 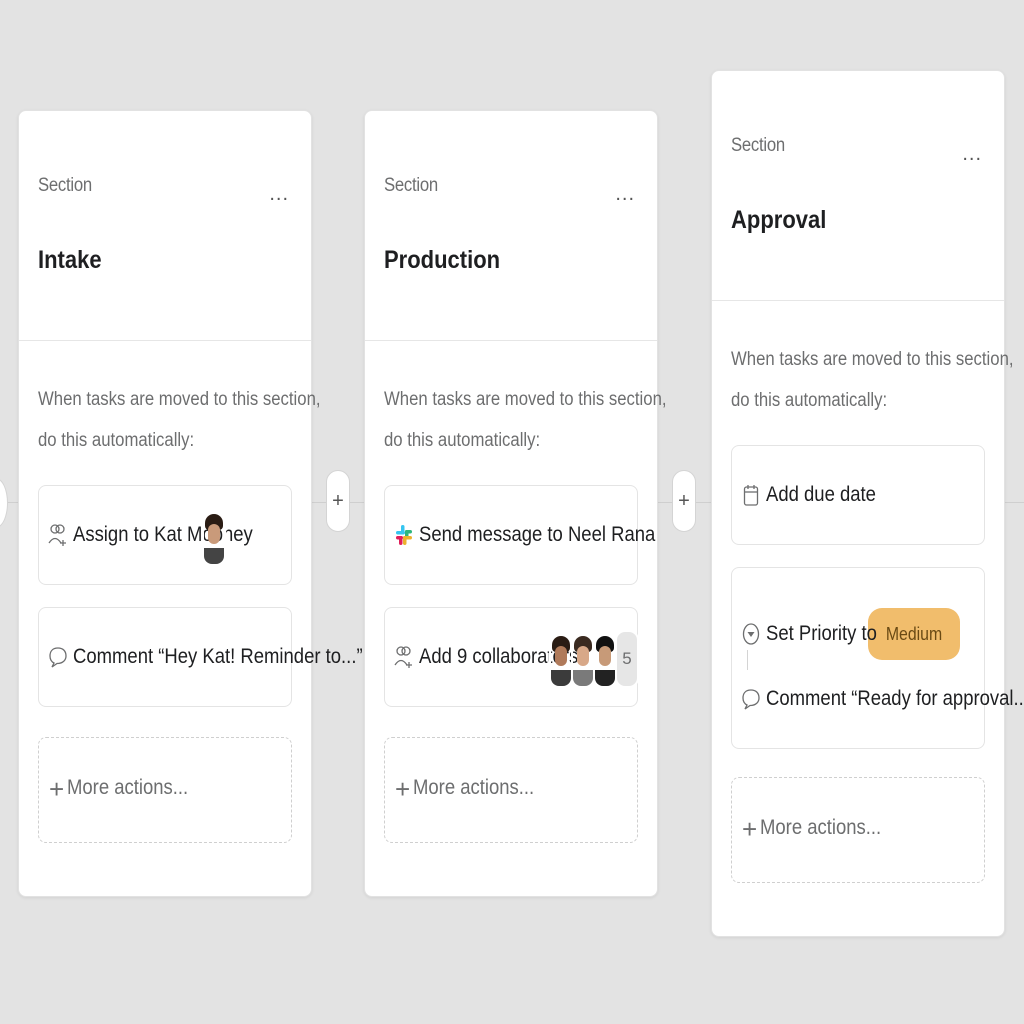 What do you see at coordinates (511, 226) in the screenshot?
I see `section-header: Section ... Production` at bounding box center [511, 226].